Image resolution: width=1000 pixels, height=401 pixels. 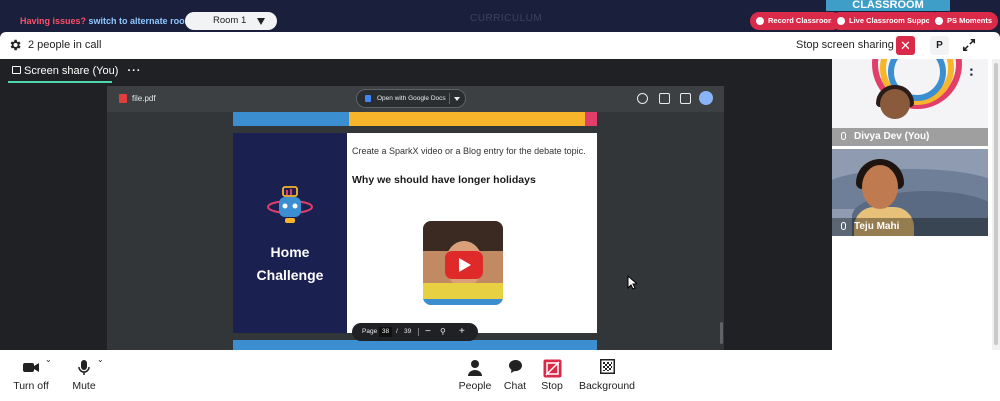 What do you see at coordinates (462, 332) in the screenshot?
I see `zoom-in-icon: +` at bounding box center [462, 332].